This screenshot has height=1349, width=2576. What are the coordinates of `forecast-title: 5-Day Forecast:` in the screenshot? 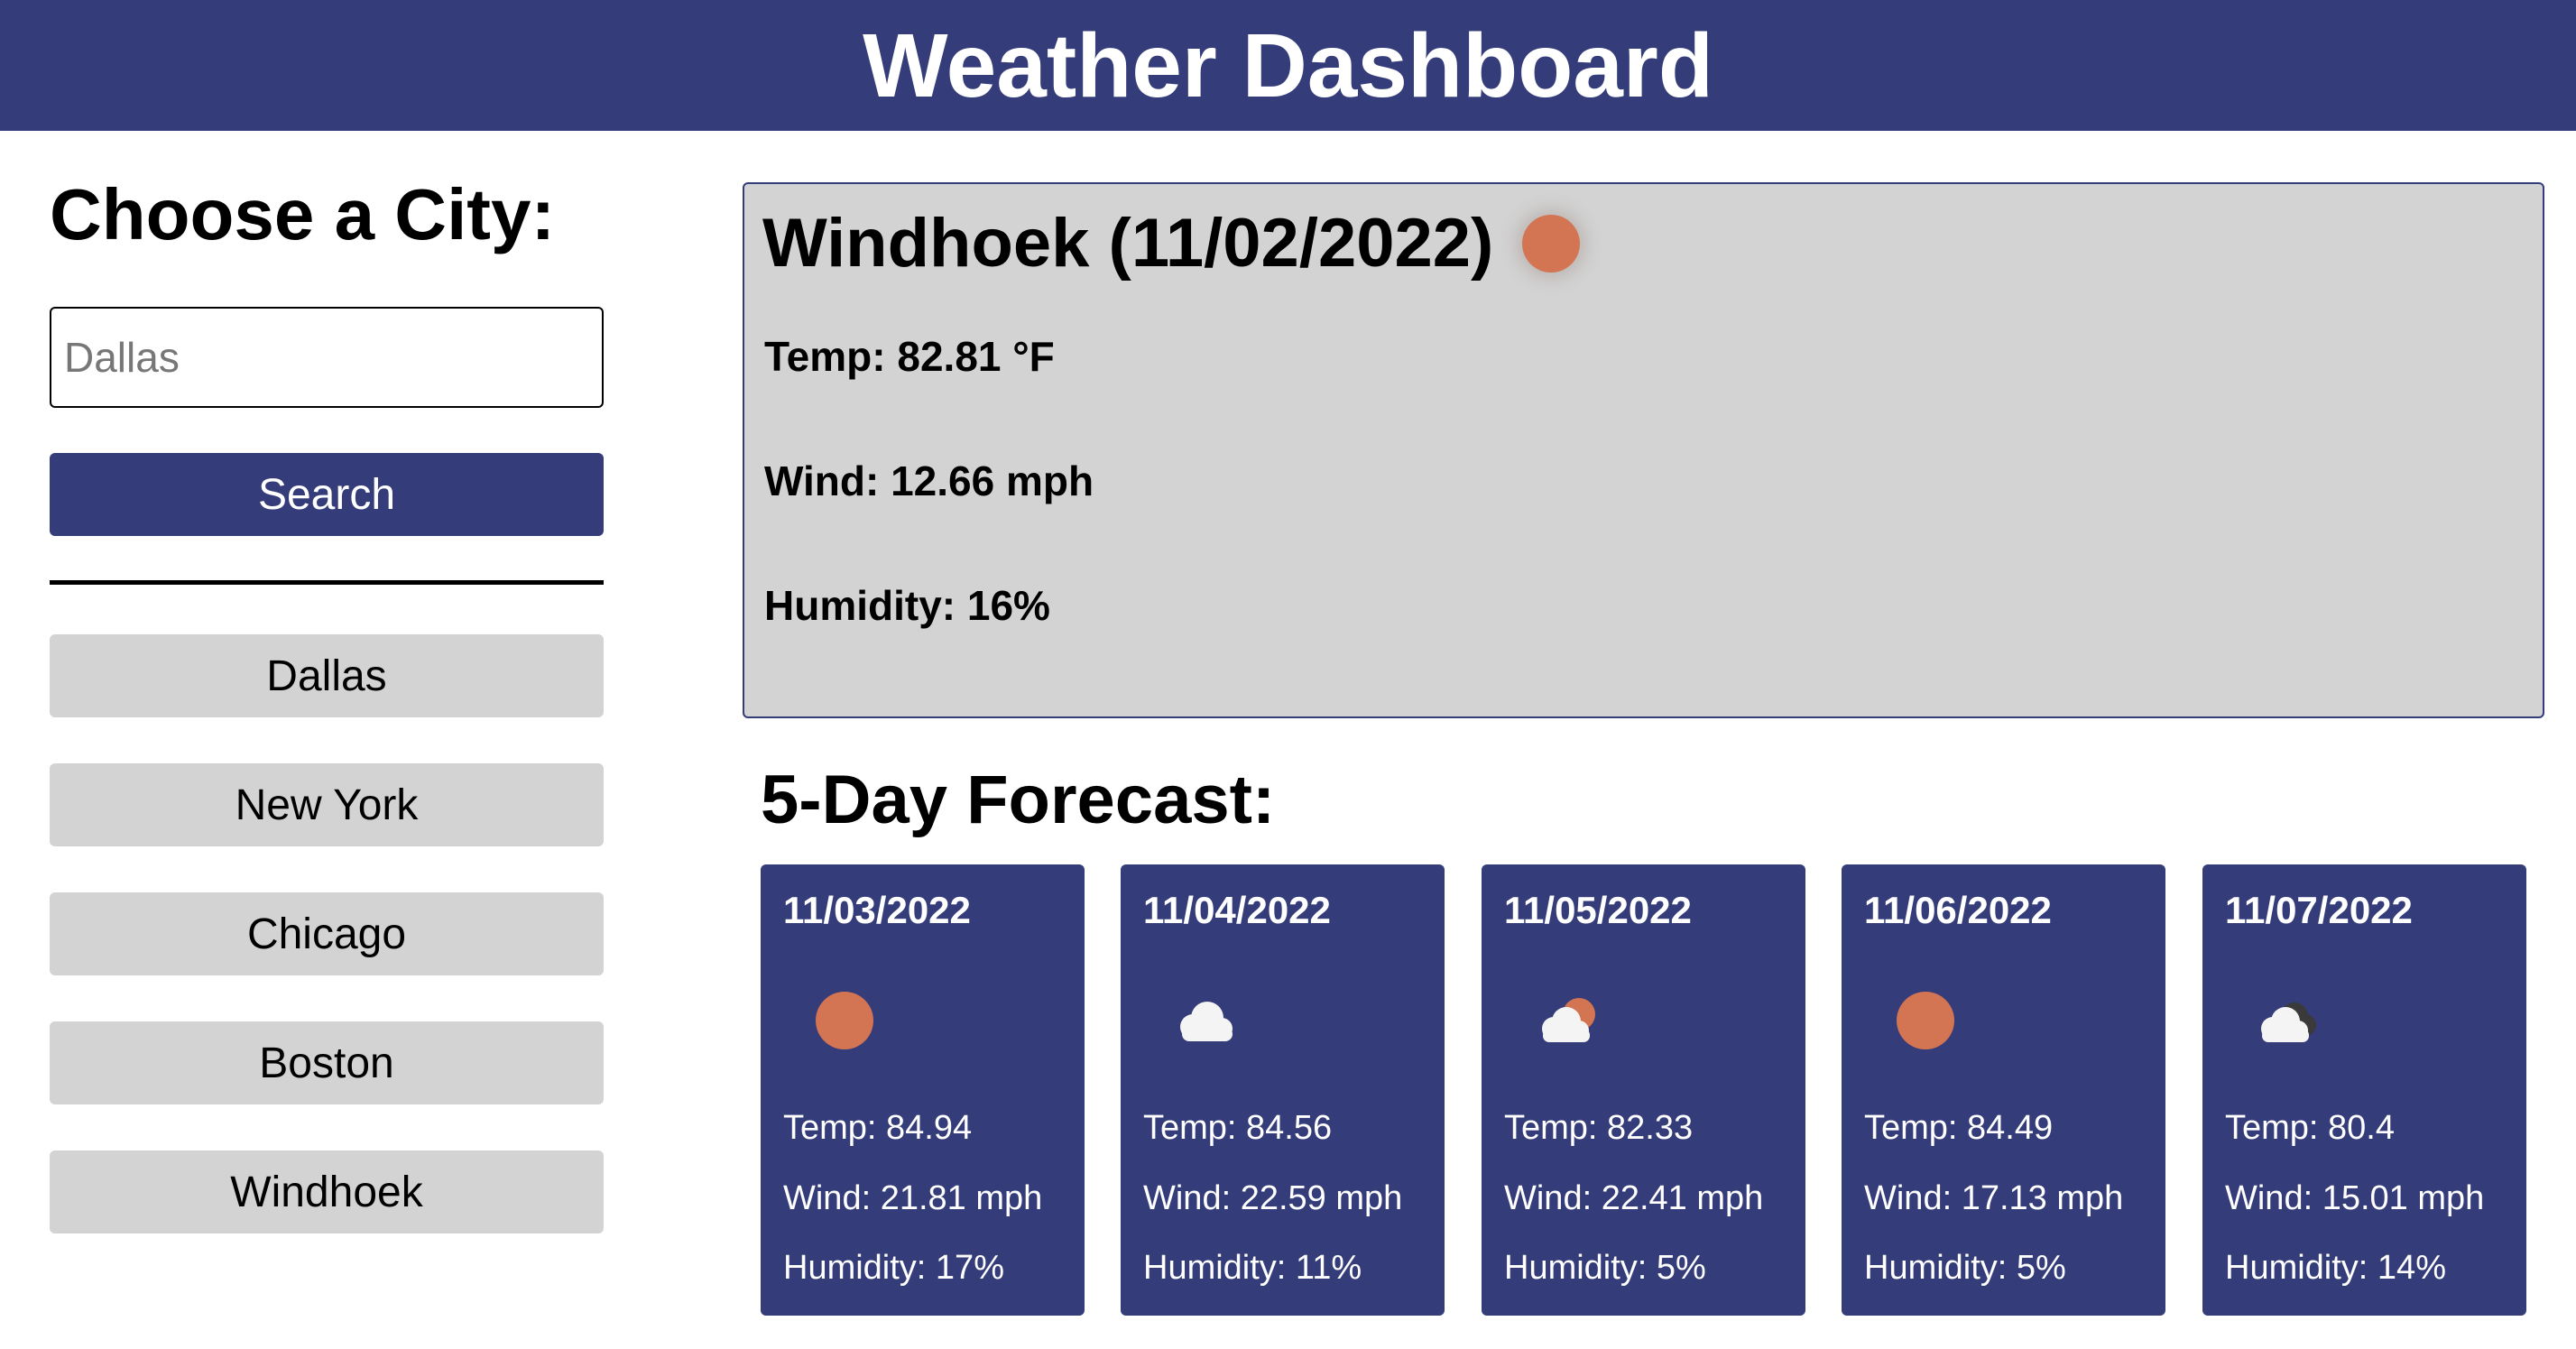 It's located at (1018, 800).